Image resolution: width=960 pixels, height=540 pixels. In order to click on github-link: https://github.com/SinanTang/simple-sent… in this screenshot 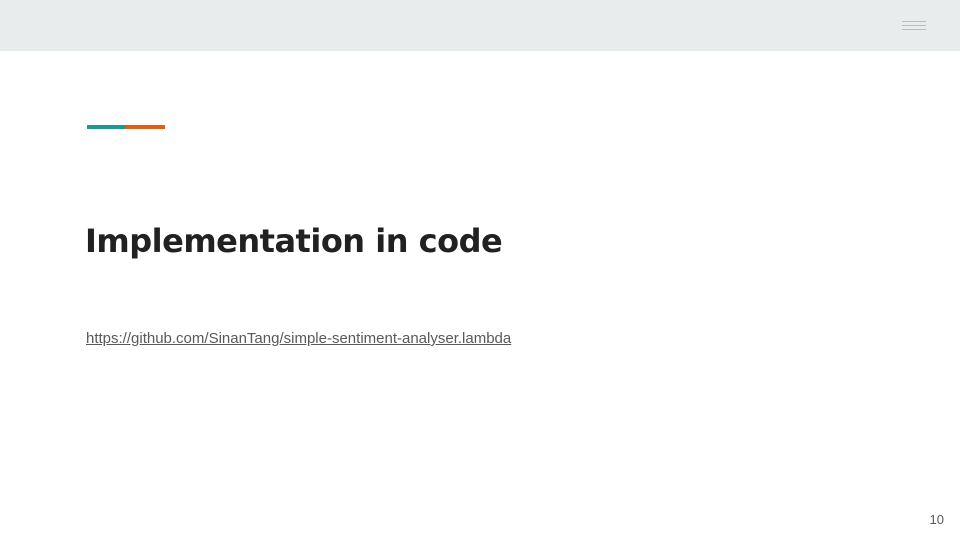, I will do `click(298, 338)`.